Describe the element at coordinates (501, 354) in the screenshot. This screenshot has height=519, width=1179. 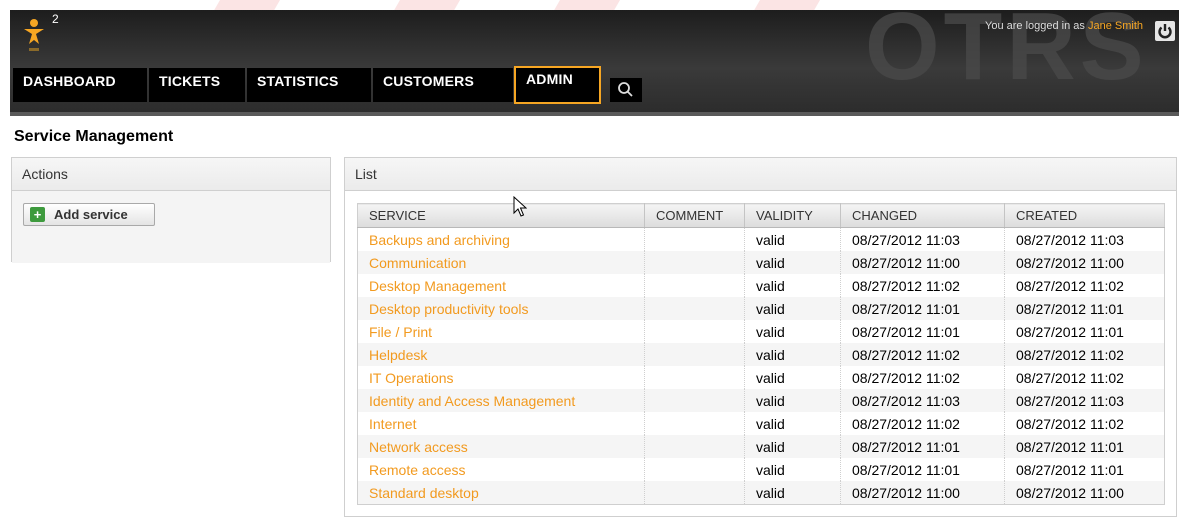
I see `service-link: Helpdesk` at that location.